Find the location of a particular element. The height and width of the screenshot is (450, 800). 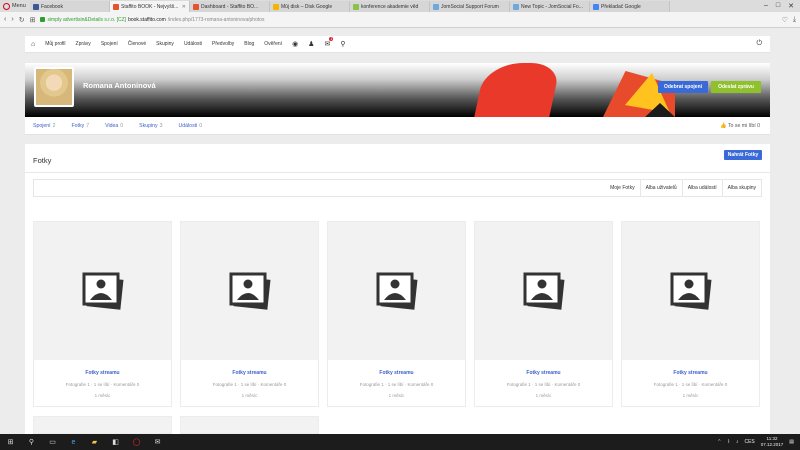

store-icon: ◧ is located at coordinates (115, 442).